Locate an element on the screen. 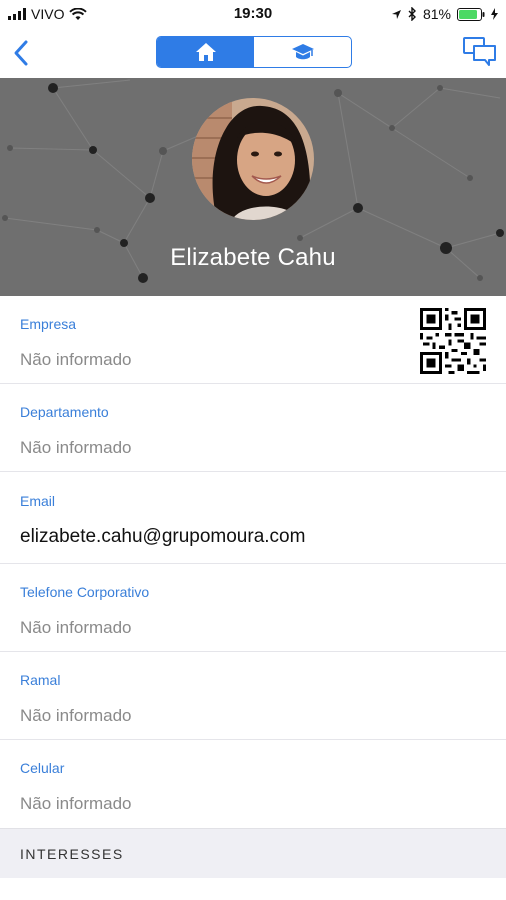  field-label: Ramal is located at coordinates (40, 680).